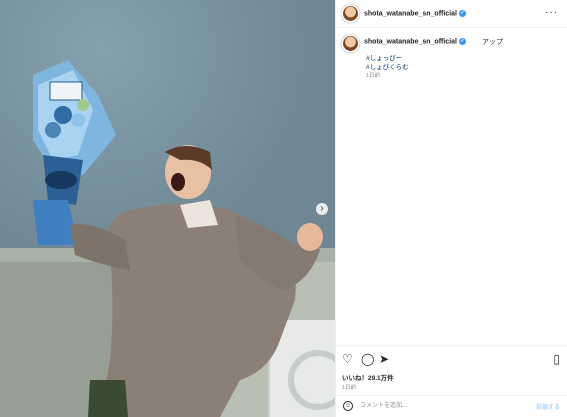 The height and width of the screenshot is (417, 567). Describe the element at coordinates (349, 388) in the screenshot. I see `post-date: 1日前` at that location.